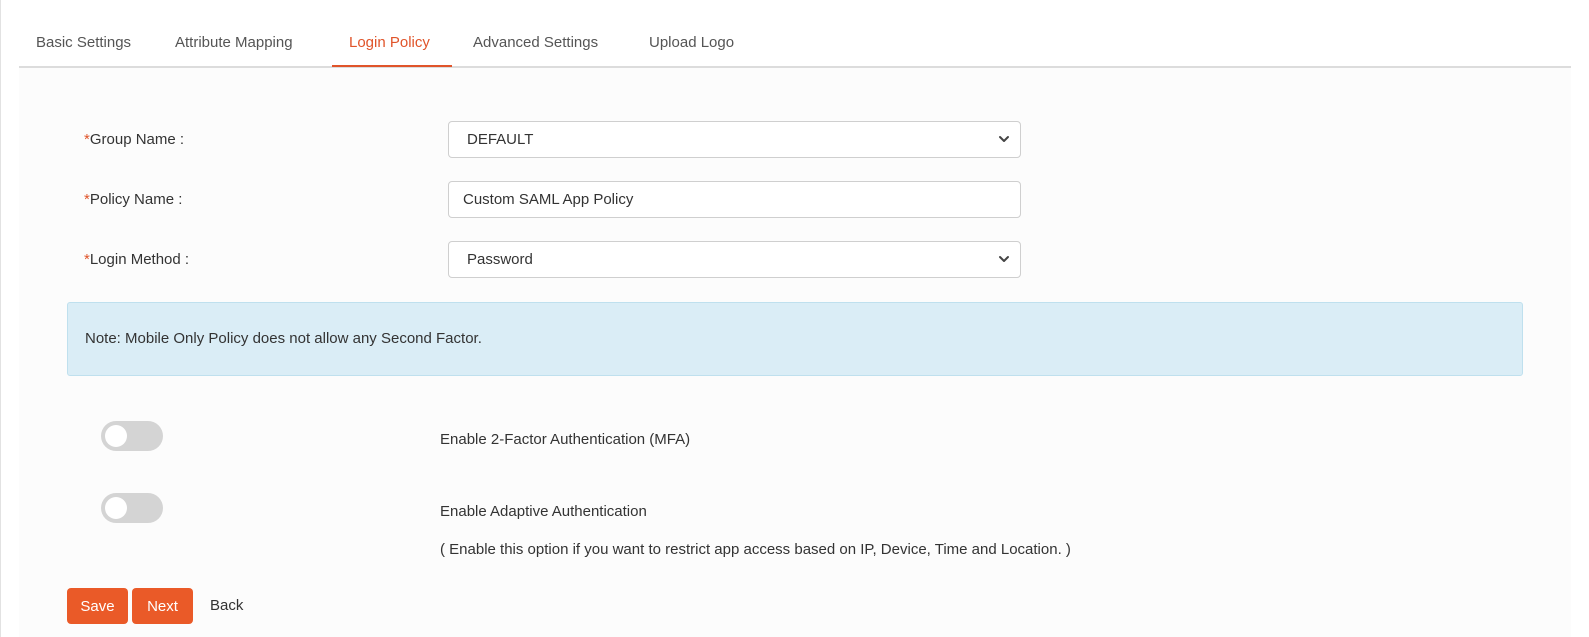 The image size is (1589, 637). I want to click on login-method-label: *Login Method :, so click(137, 259).